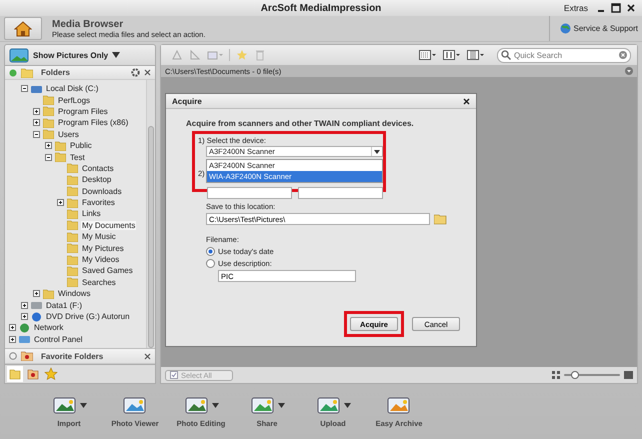 Image resolution: width=642 pixels, height=439 pixels. I want to click on tree-item: Program Files (x86), so click(93, 123).